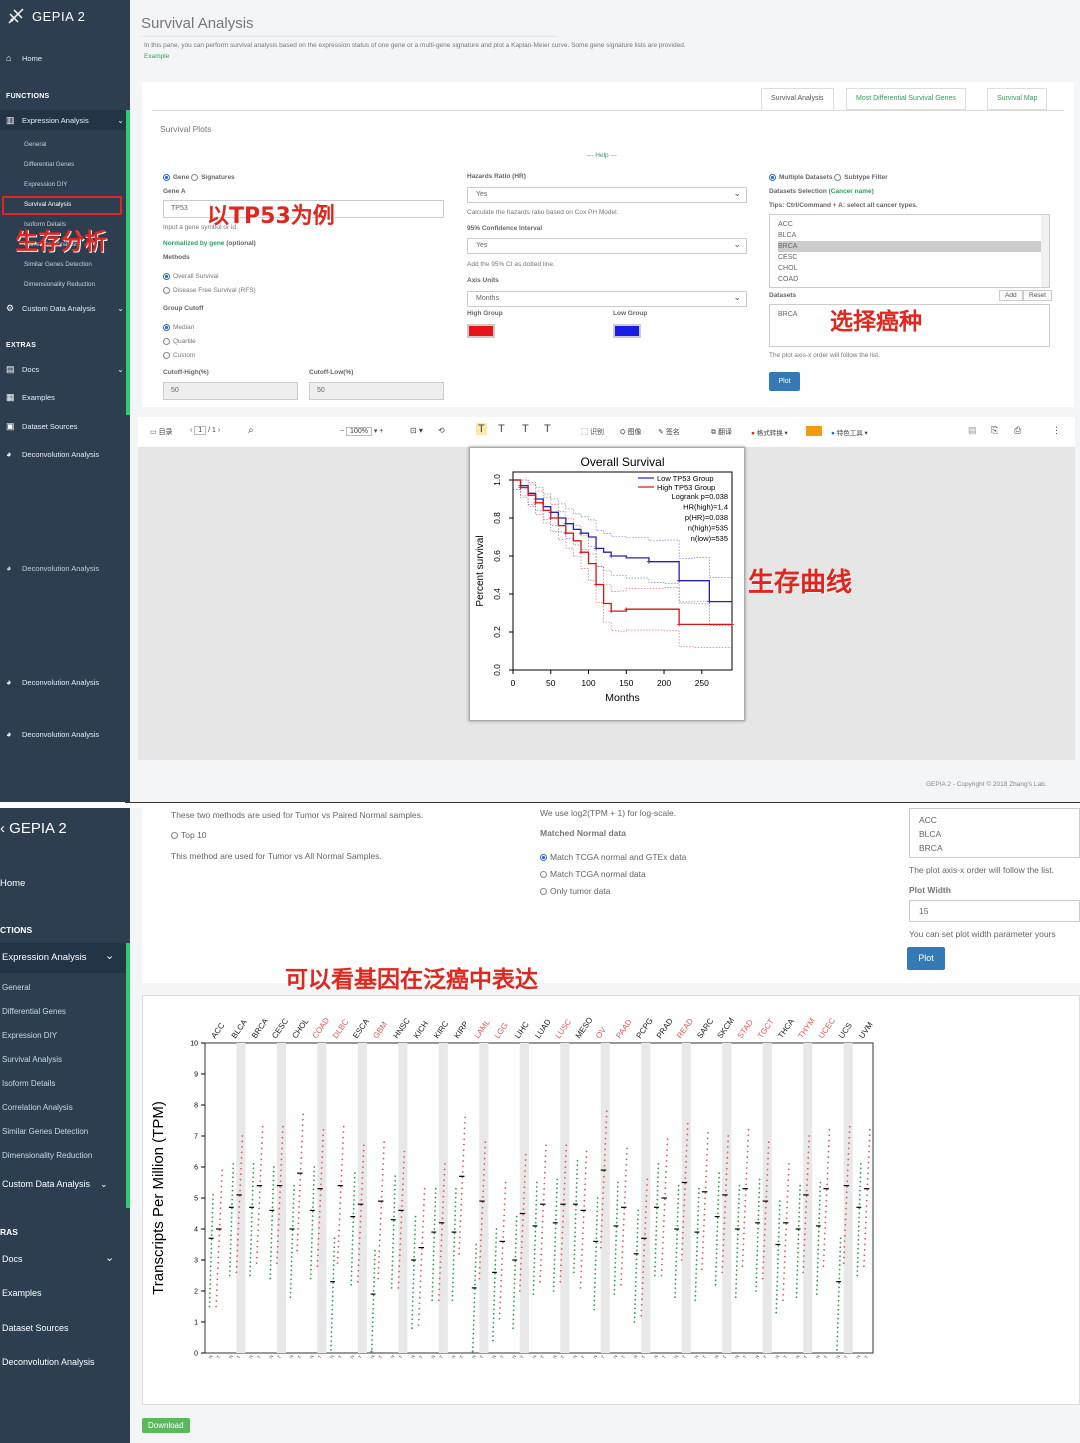  Describe the element at coordinates (35, 1328) in the screenshot. I see `sidebar-item-dataset-sources: Dataset Sources` at that location.